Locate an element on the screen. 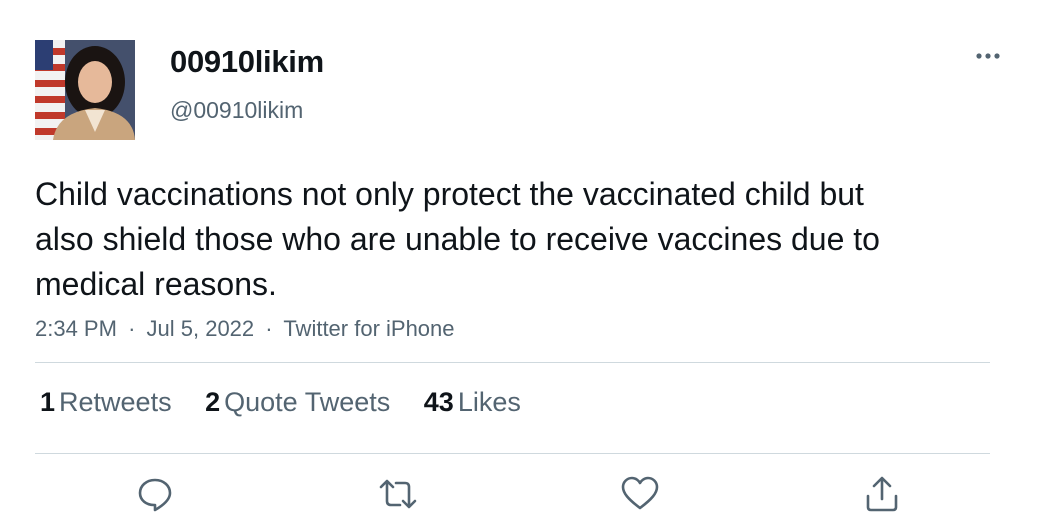 The height and width of the screenshot is (525, 1050). retweet-button is located at coordinates (398, 494).